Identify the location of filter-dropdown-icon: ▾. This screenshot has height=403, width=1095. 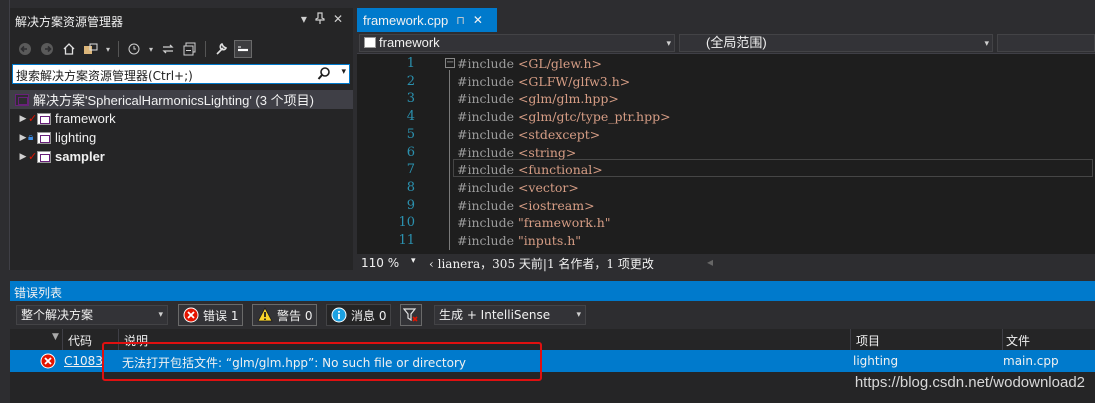
(151, 49).